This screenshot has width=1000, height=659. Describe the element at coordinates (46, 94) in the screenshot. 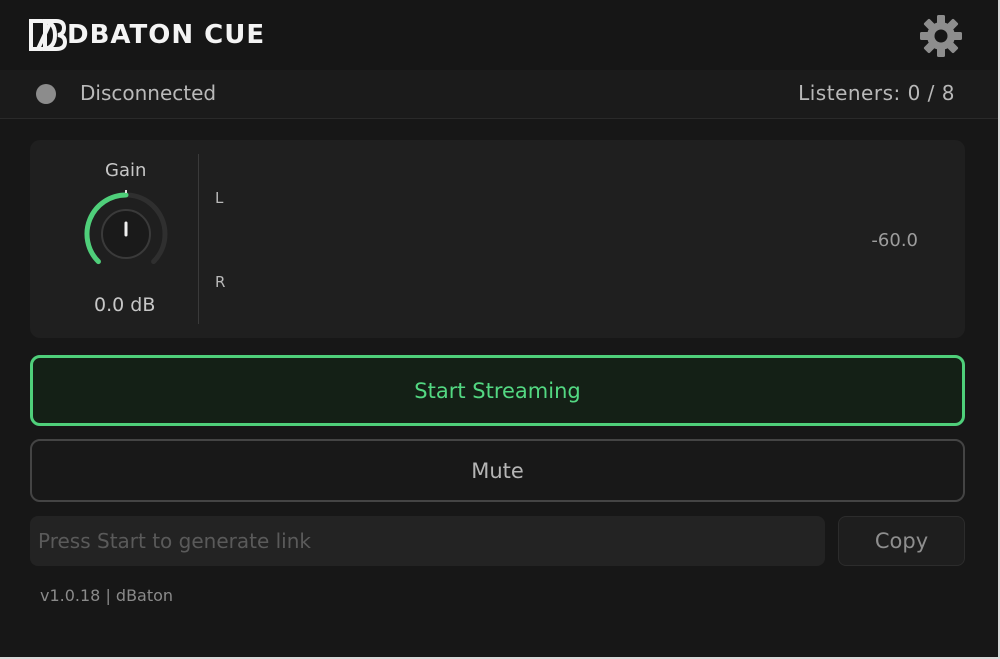

I see `connection-status-indicator` at that location.